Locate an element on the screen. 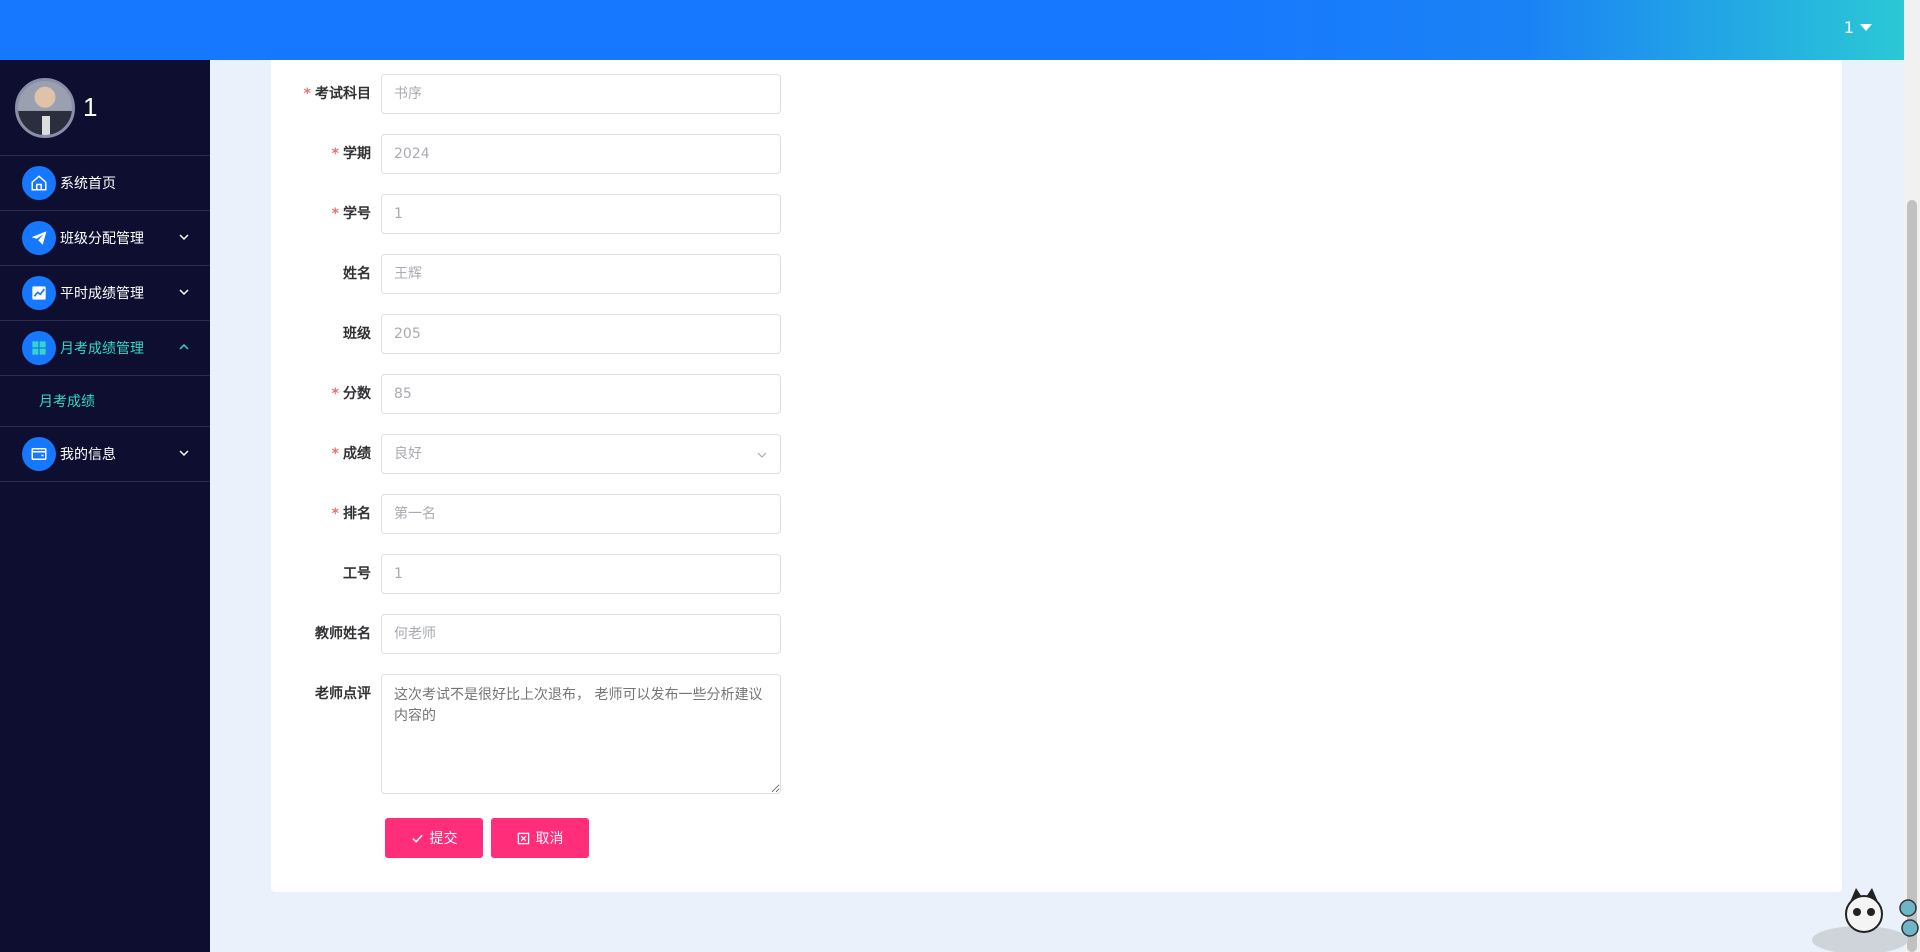 Image resolution: width=1920 pixels, height=952 pixels. close-box-icon is located at coordinates (523, 838).